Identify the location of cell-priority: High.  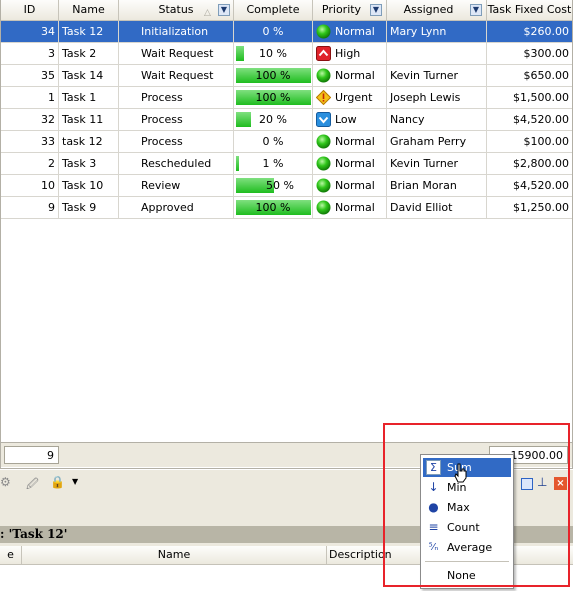
(350, 53).